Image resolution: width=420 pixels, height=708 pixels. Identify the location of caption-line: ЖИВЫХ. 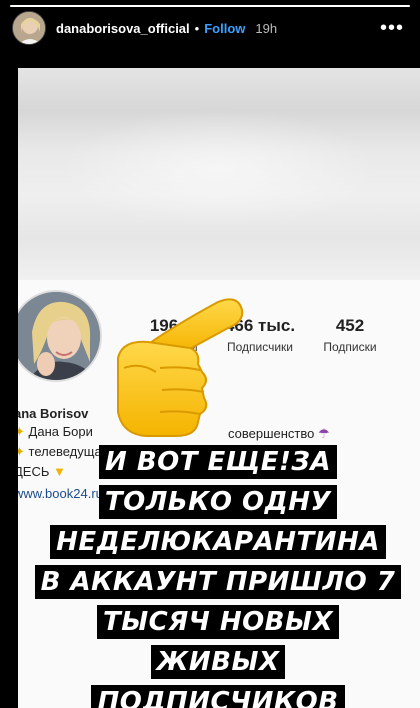
(218, 662).